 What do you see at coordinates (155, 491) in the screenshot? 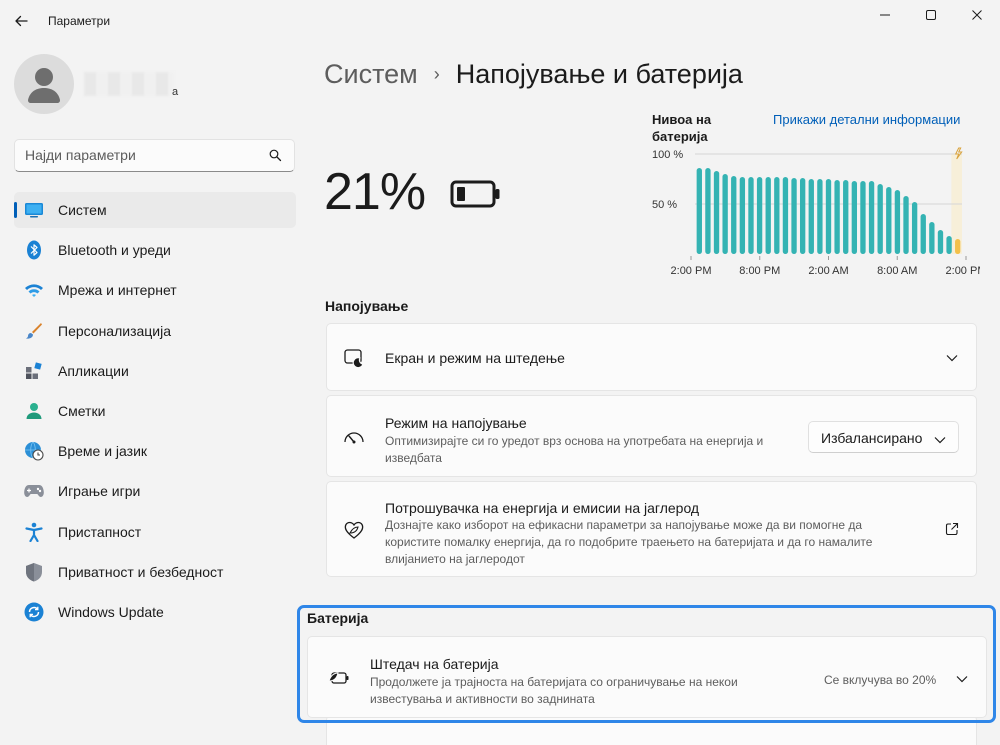
I see `sidebar-item-gaming: Играње игри` at bounding box center [155, 491].